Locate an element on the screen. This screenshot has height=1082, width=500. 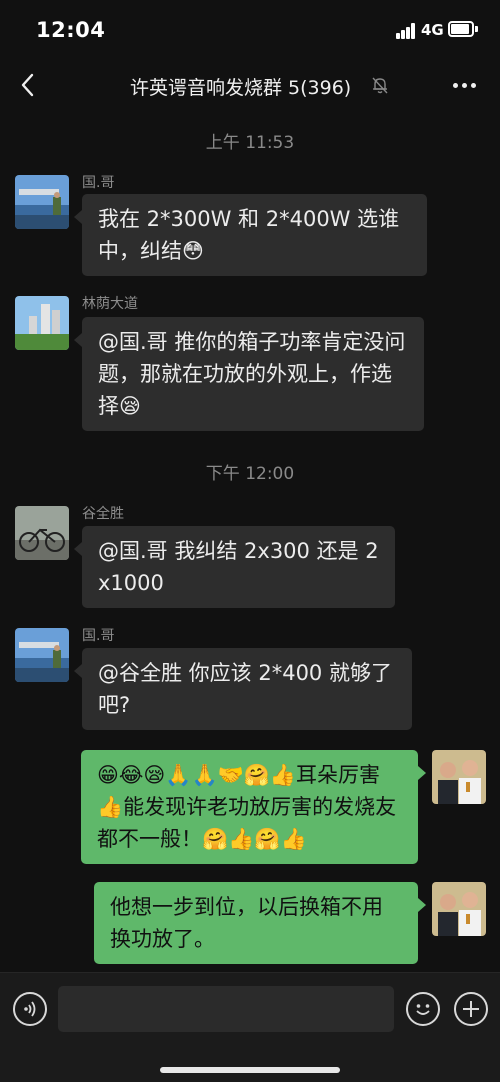
battery-tip is located at coordinates (476, 29).